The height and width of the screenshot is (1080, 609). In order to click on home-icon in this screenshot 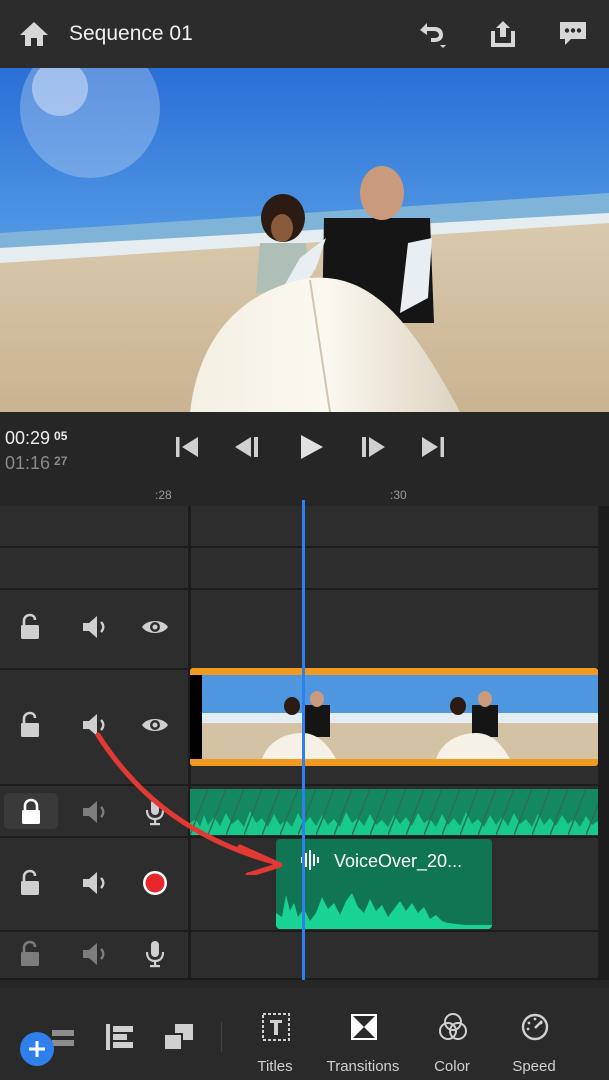, I will do `click(34, 34)`.